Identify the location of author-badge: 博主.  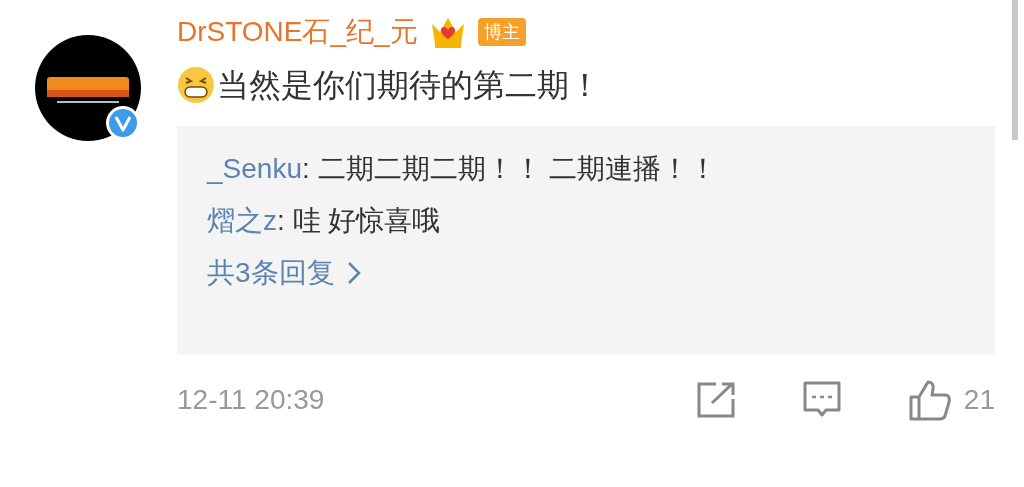
(501, 32).